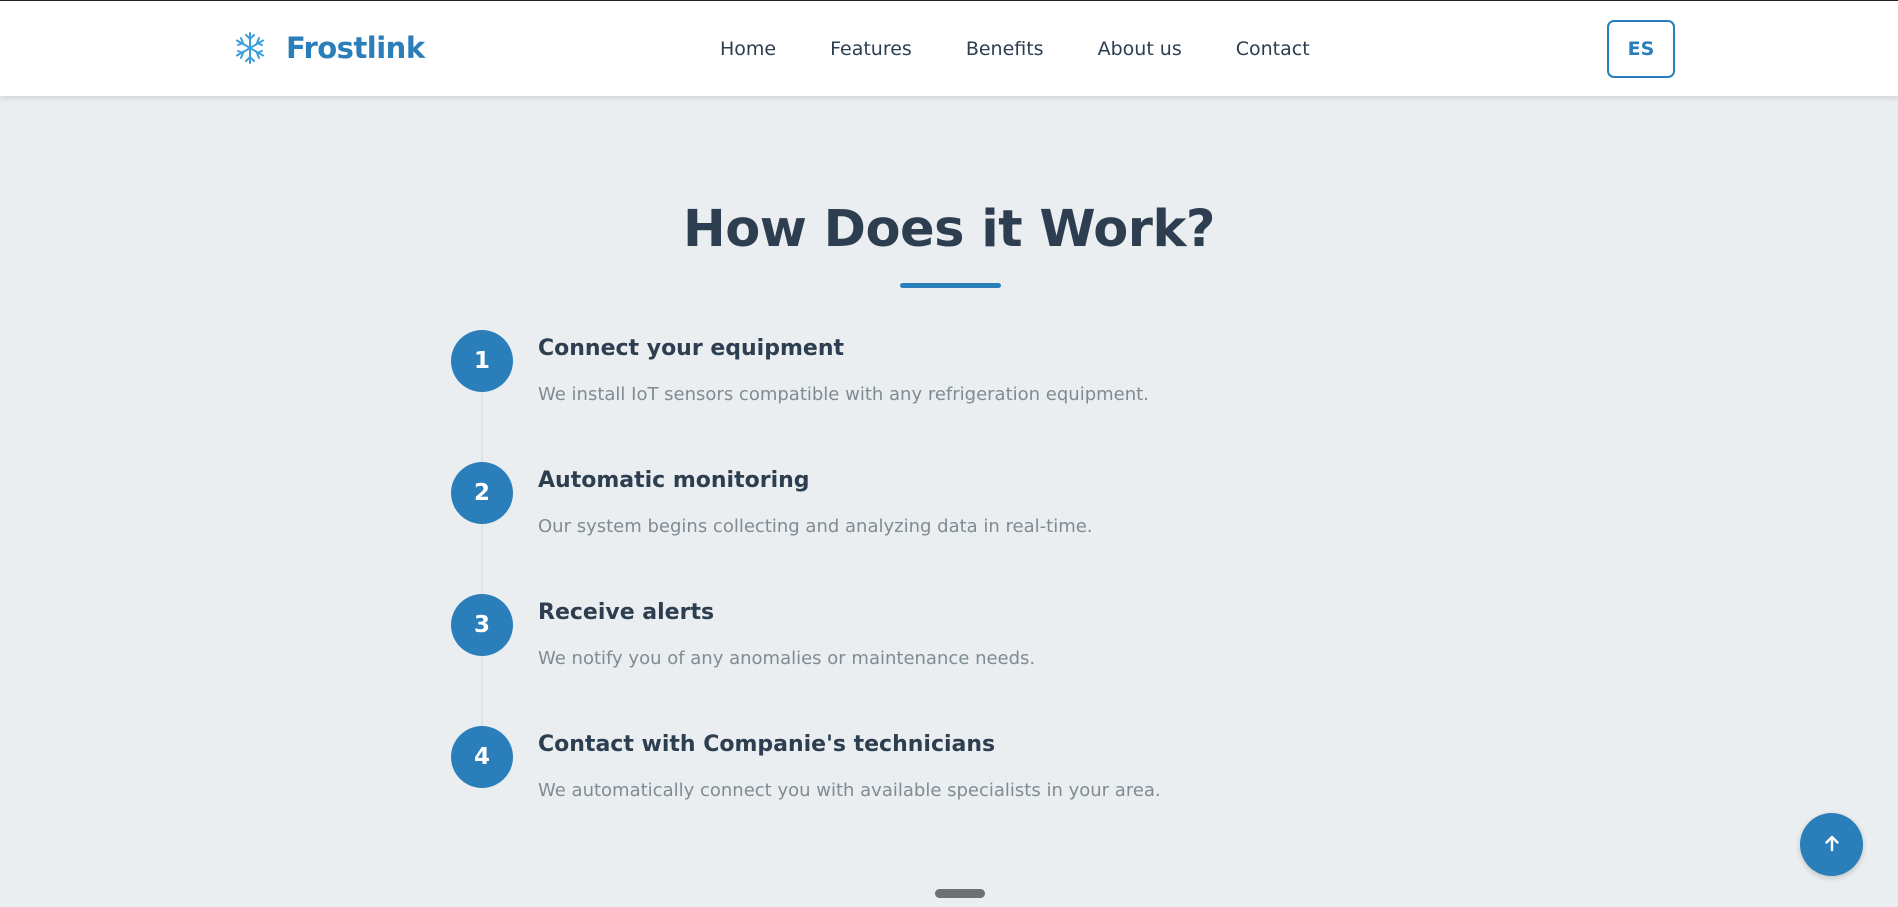 This screenshot has height=907, width=1898. I want to click on step-number-badge: 2, so click(482, 493).